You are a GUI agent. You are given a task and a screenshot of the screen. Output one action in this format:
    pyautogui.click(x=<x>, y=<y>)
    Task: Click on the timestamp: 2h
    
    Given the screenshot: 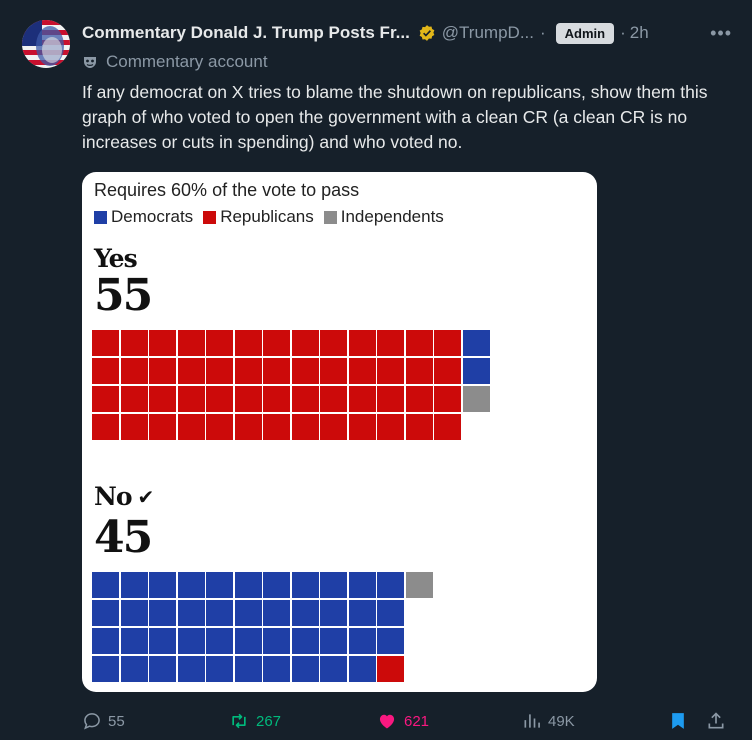 What is the action you would take?
    pyautogui.click(x=639, y=33)
    